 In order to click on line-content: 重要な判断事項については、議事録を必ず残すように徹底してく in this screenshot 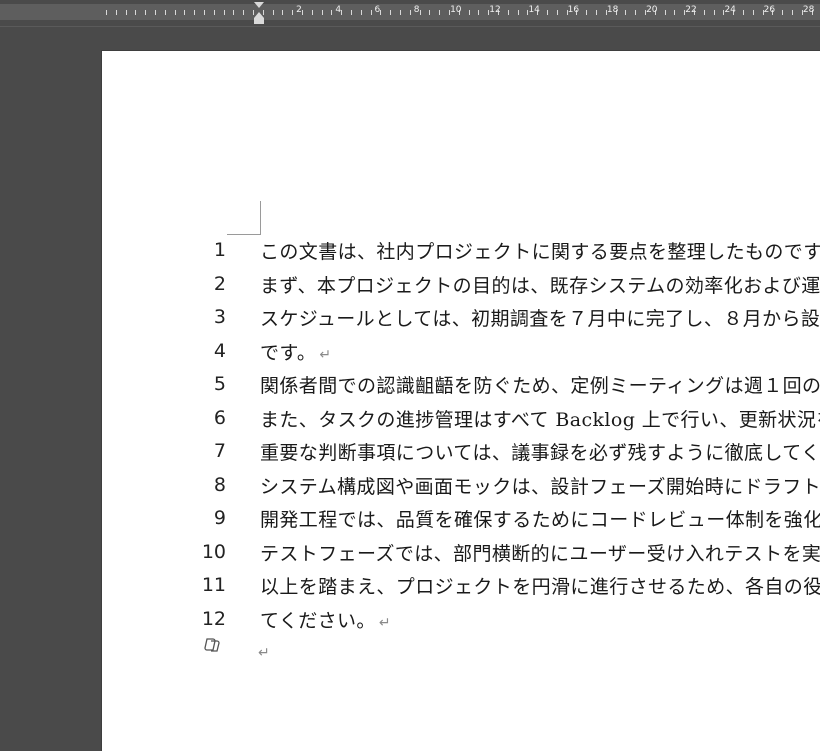, I will do `click(540, 453)`.